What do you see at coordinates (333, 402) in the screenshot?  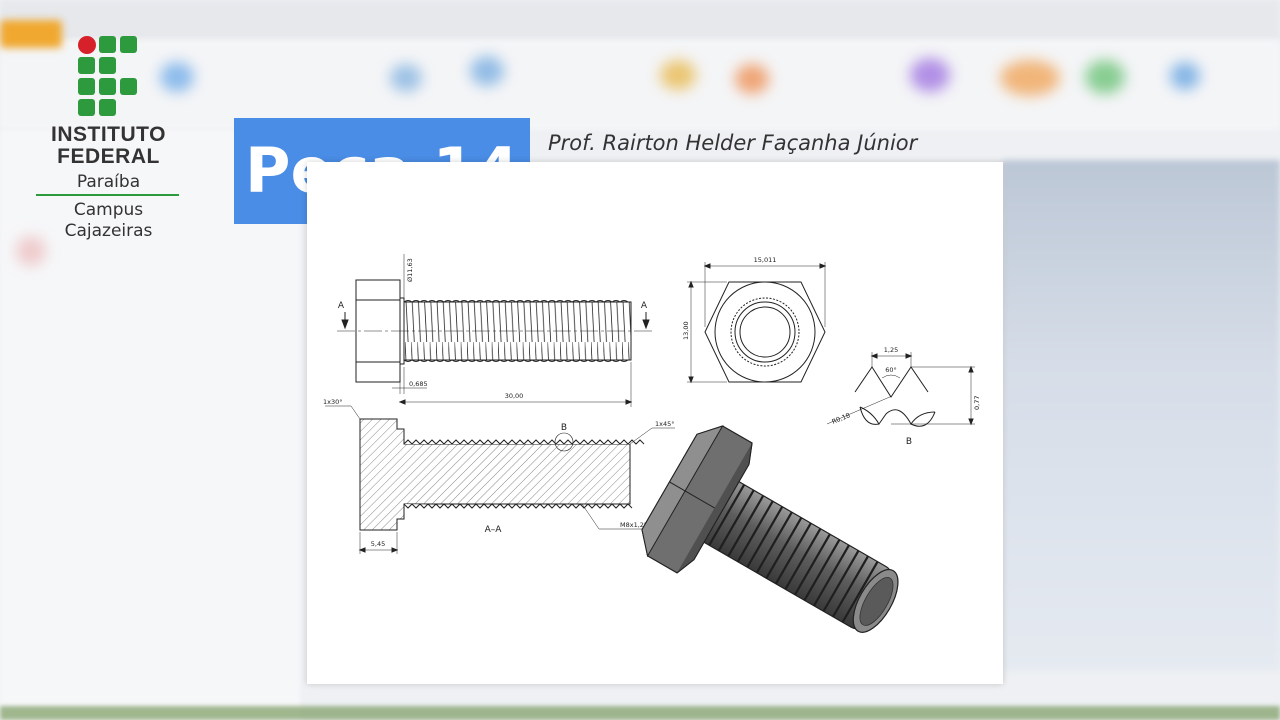 I see `chamfer-head: 1x30°` at bounding box center [333, 402].